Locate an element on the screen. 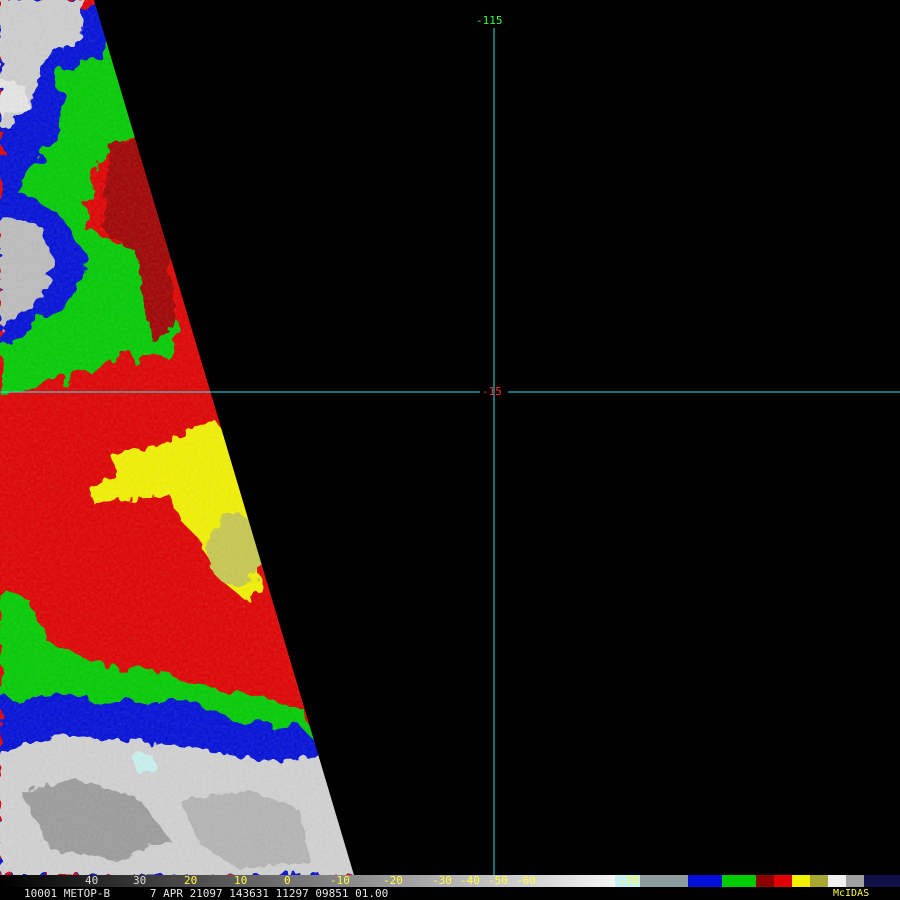 This screenshot has height=900, width=900. colorbar-red is located at coordinates (783, 881).